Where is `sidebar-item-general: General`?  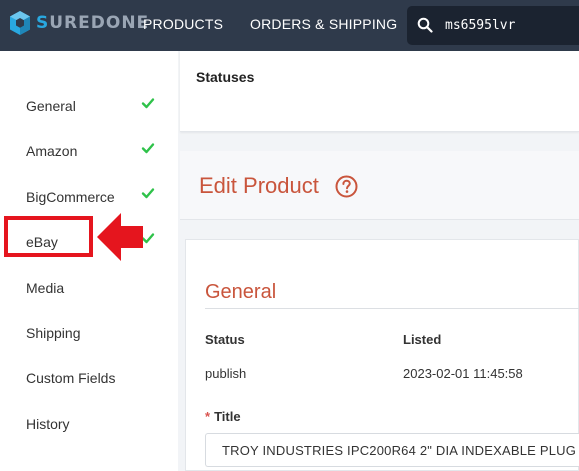
sidebar-item-general: General is located at coordinates (91, 106).